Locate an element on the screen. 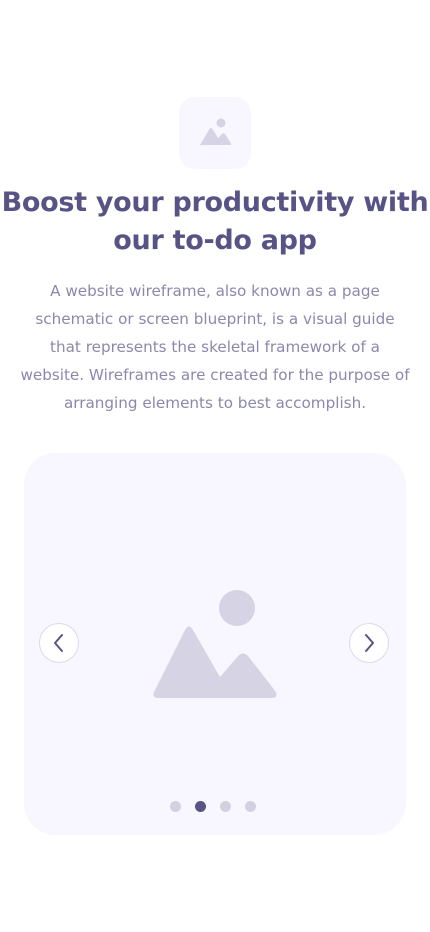  app-logo is located at coordinates (215, 133).